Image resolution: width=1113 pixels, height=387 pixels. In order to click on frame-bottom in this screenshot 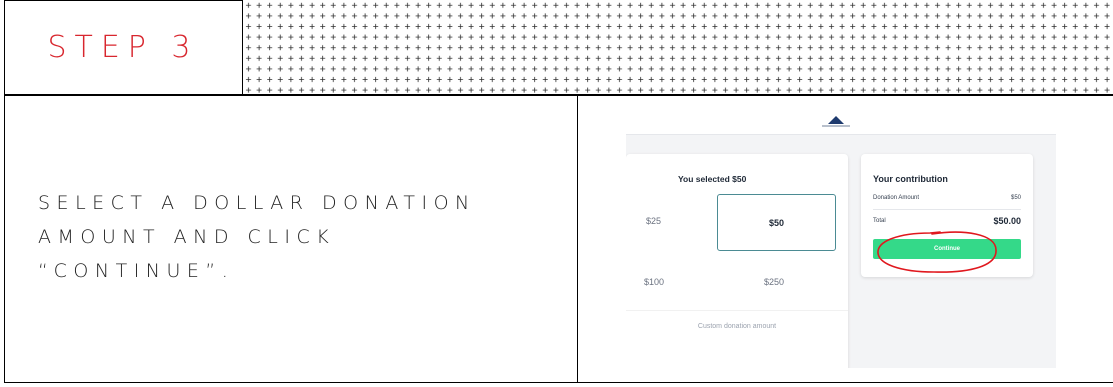, I will do `click(558, 382)`.